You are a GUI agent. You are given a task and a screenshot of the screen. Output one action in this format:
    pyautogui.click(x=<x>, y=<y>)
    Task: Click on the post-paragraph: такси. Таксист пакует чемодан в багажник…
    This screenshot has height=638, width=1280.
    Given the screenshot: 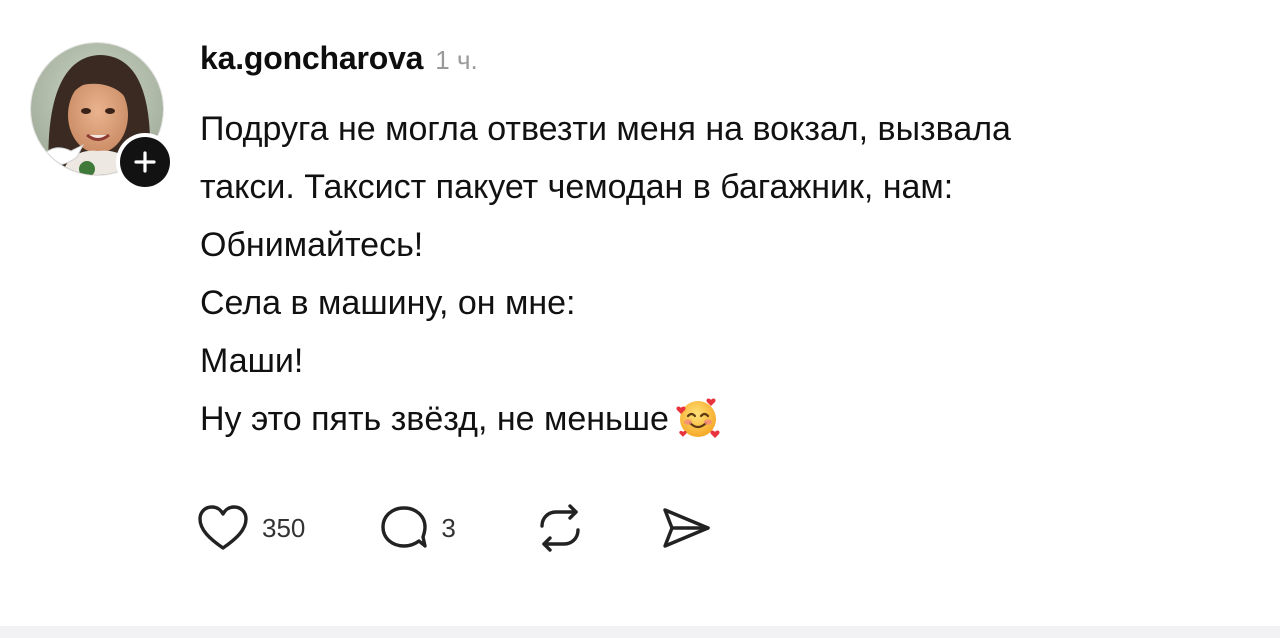 What is the action you would take?
    pyautogui.click(x=577, y=187)
    